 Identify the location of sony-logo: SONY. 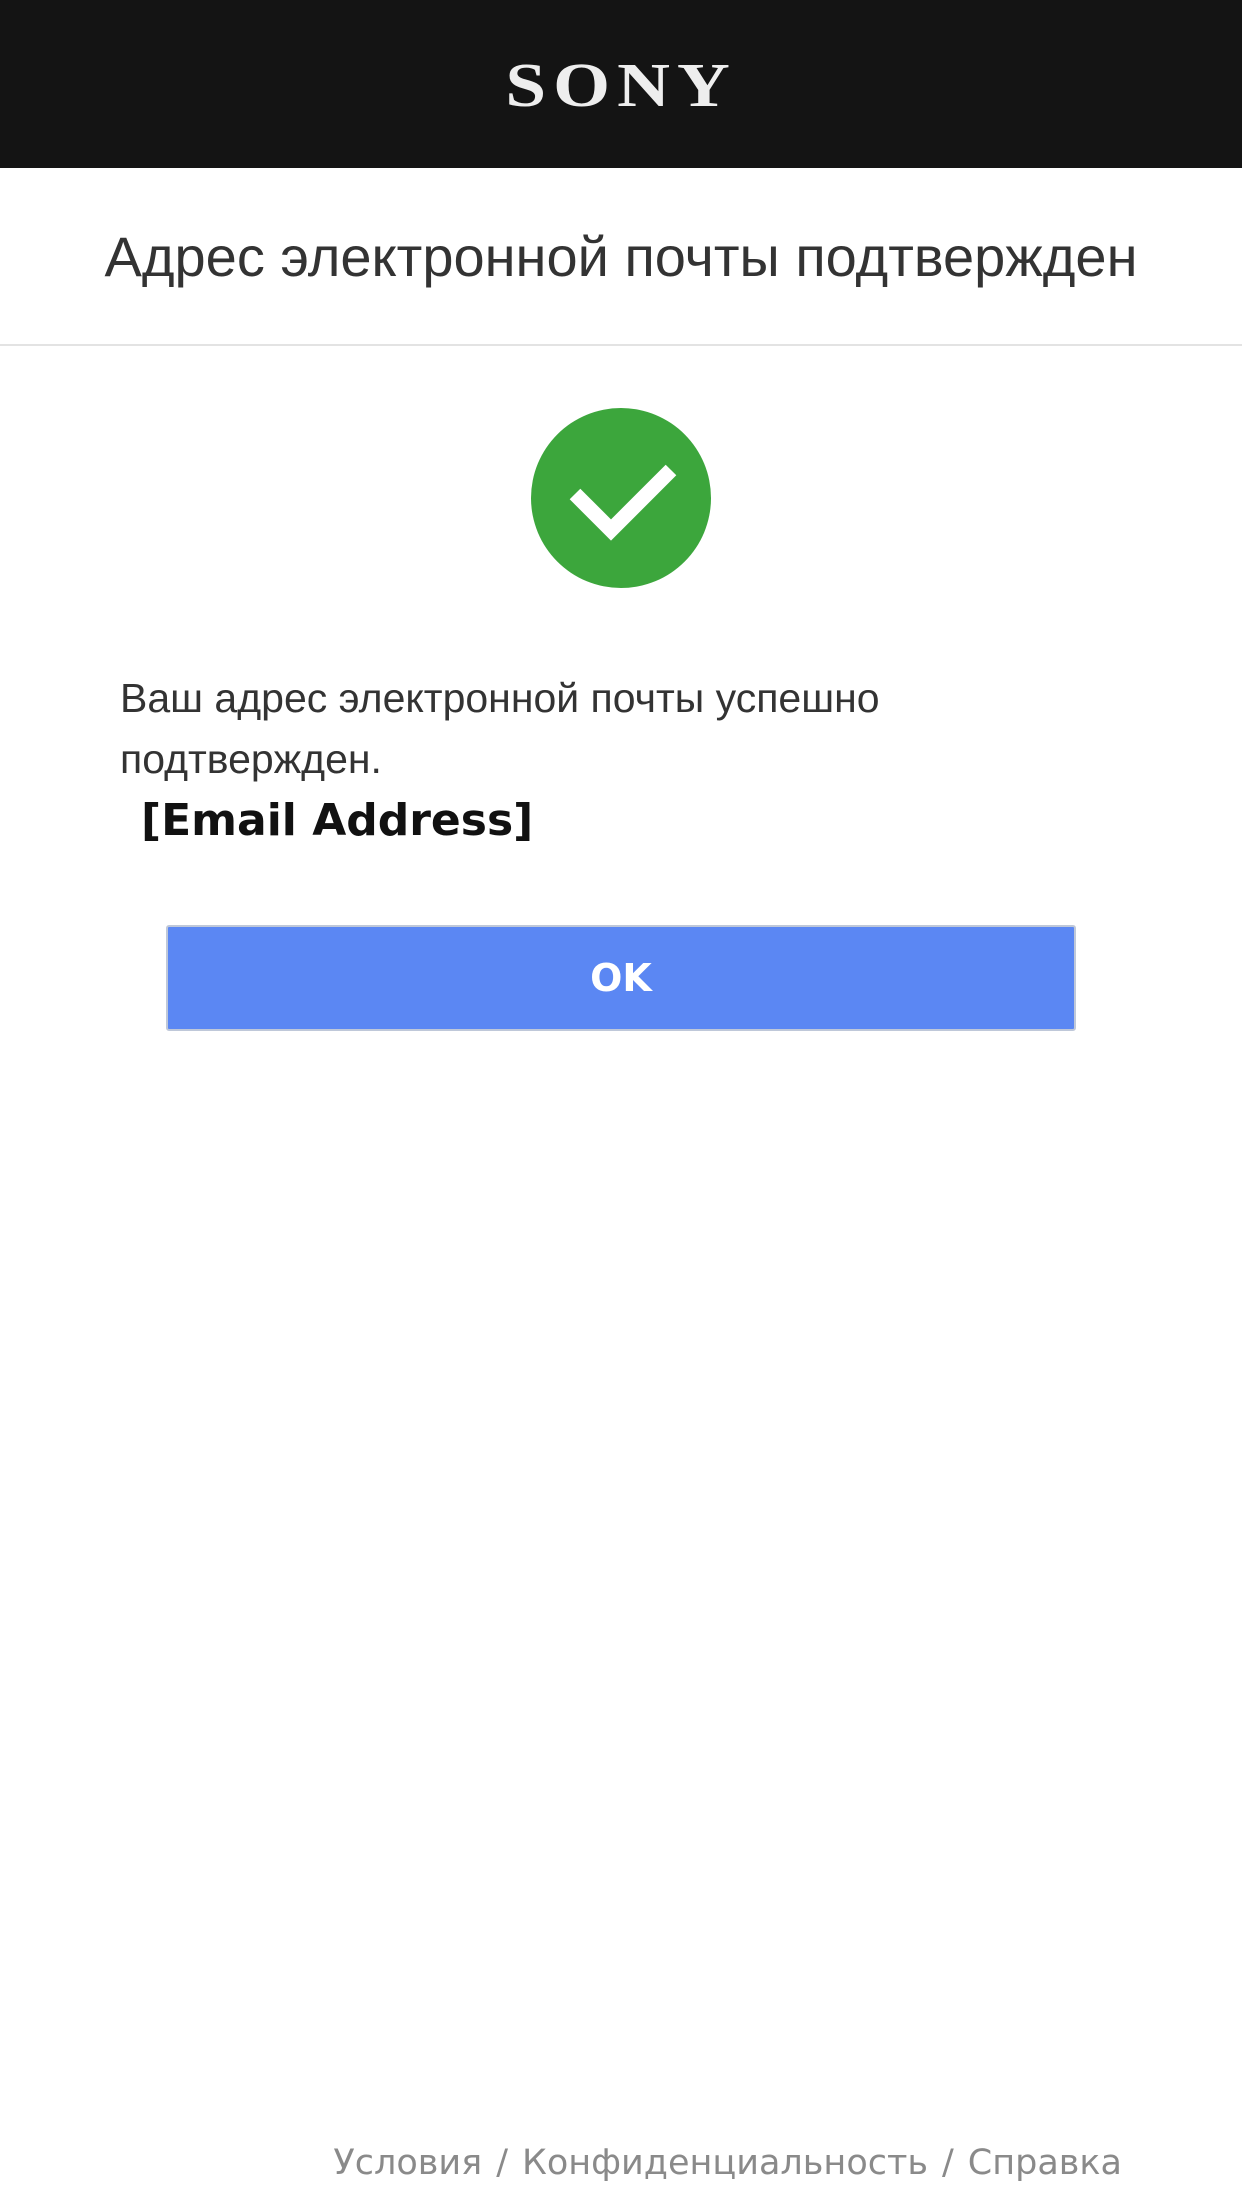
(621, 86).